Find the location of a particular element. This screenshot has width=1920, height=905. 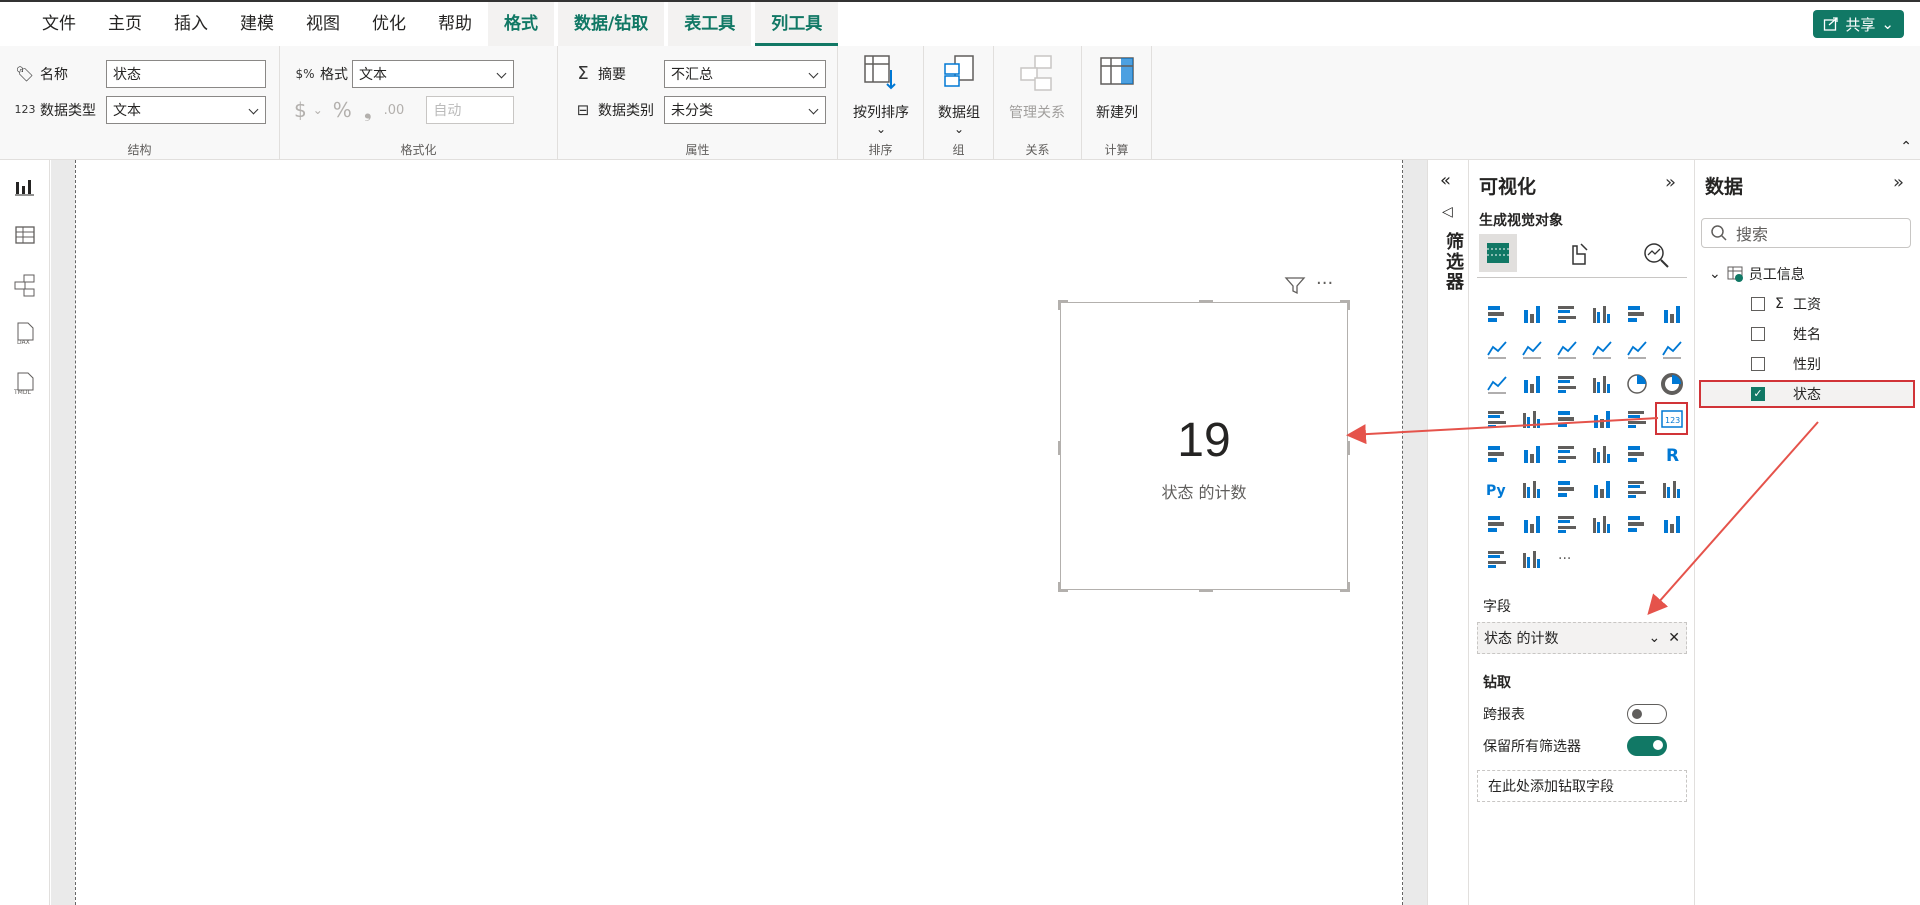

search-input: 搜索 is located at coordinates (1806, 233).